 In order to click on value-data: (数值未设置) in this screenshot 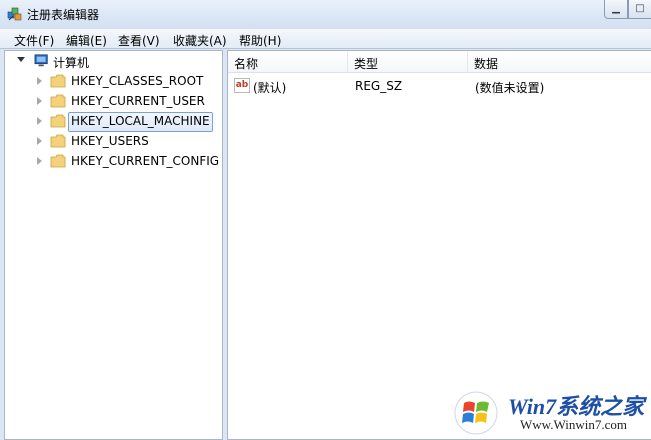, I will do `click(510, 88)`.